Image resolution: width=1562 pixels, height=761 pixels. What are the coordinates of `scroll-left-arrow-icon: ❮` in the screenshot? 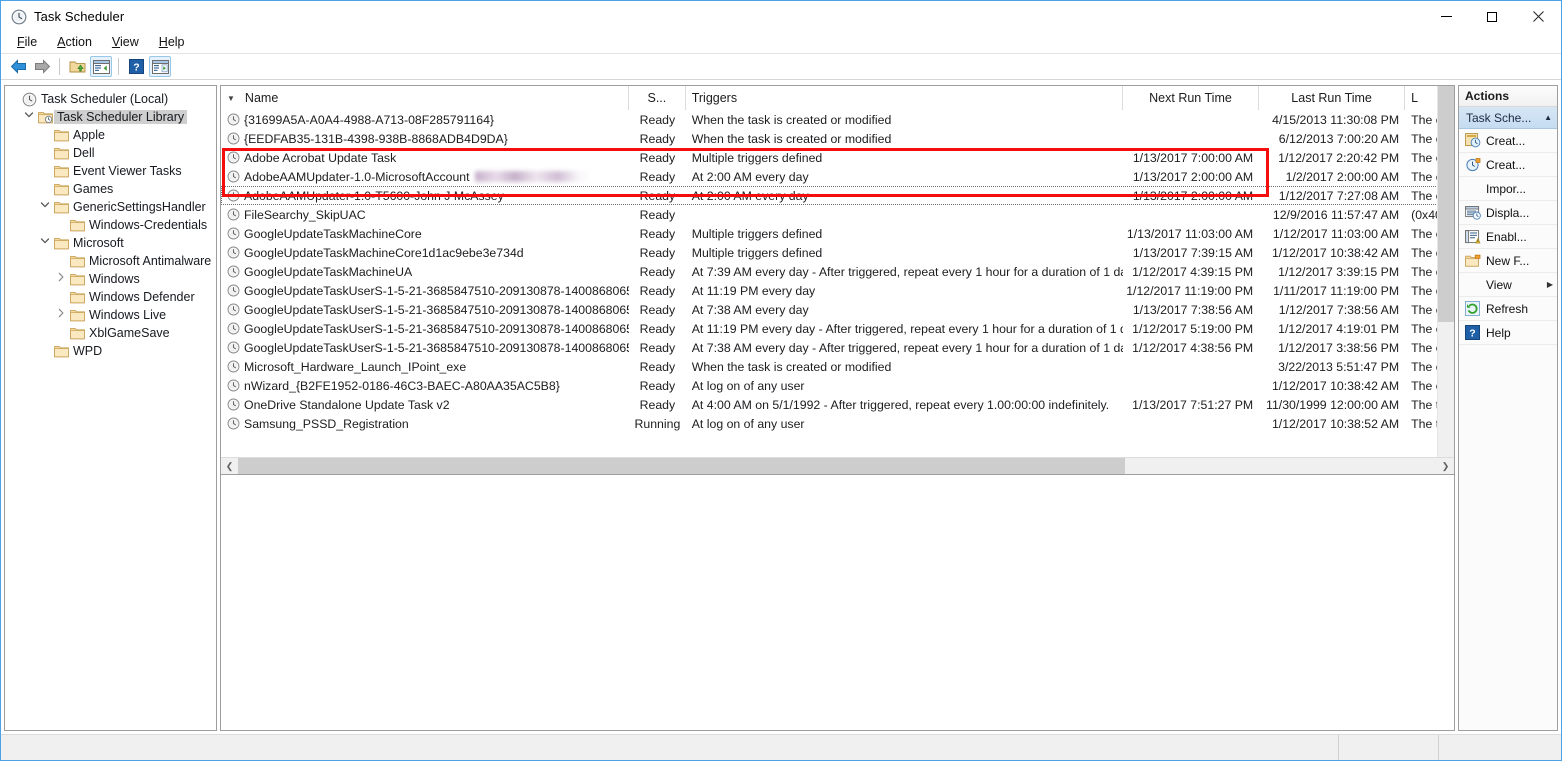 It's located at (229, 465).